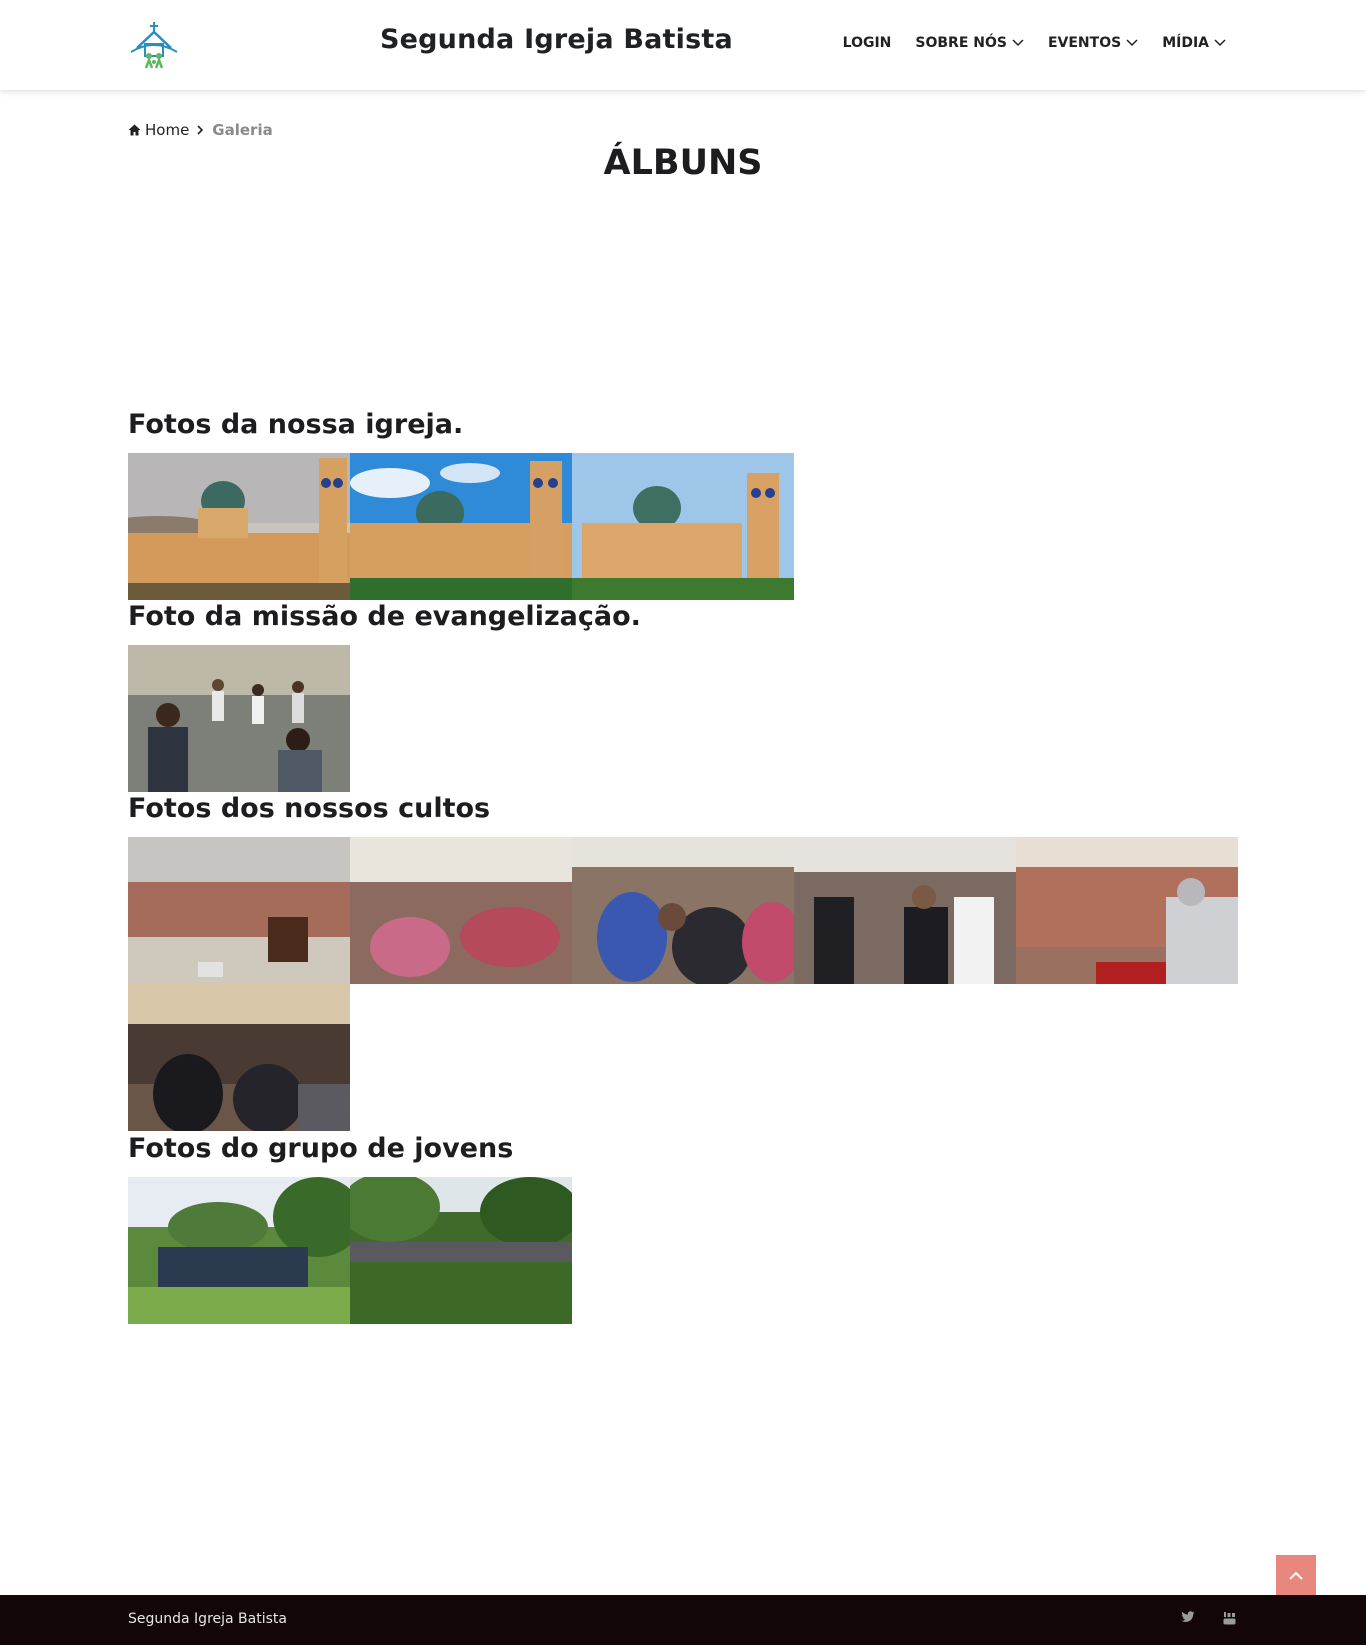 This screenshot has width=1366, height=1645. I want to click on nav-midia: MÍDIA, so click(1194, 43).